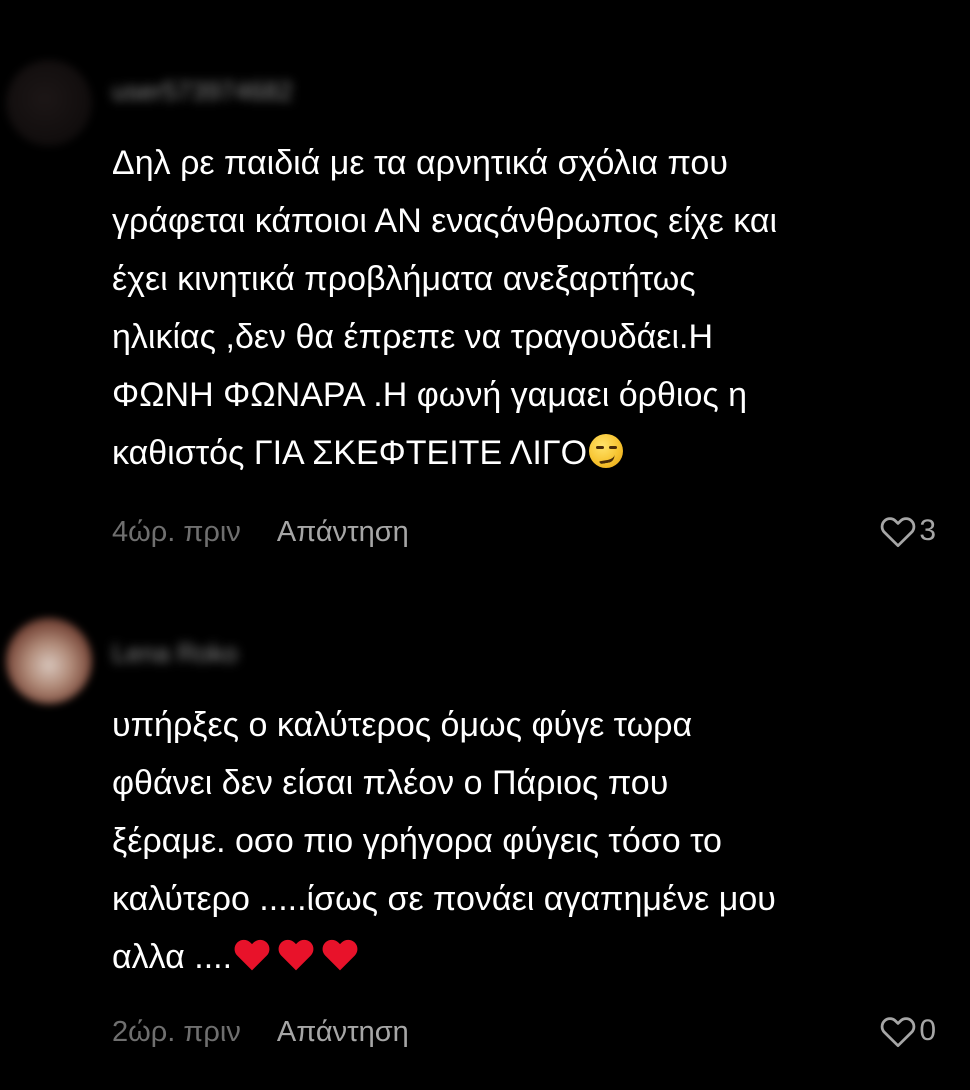 This screenshot has height=1090, width=970. Describe the element at coordinates (202, 91) in the screenshot. I see `comment-username: user573974682` at that location.